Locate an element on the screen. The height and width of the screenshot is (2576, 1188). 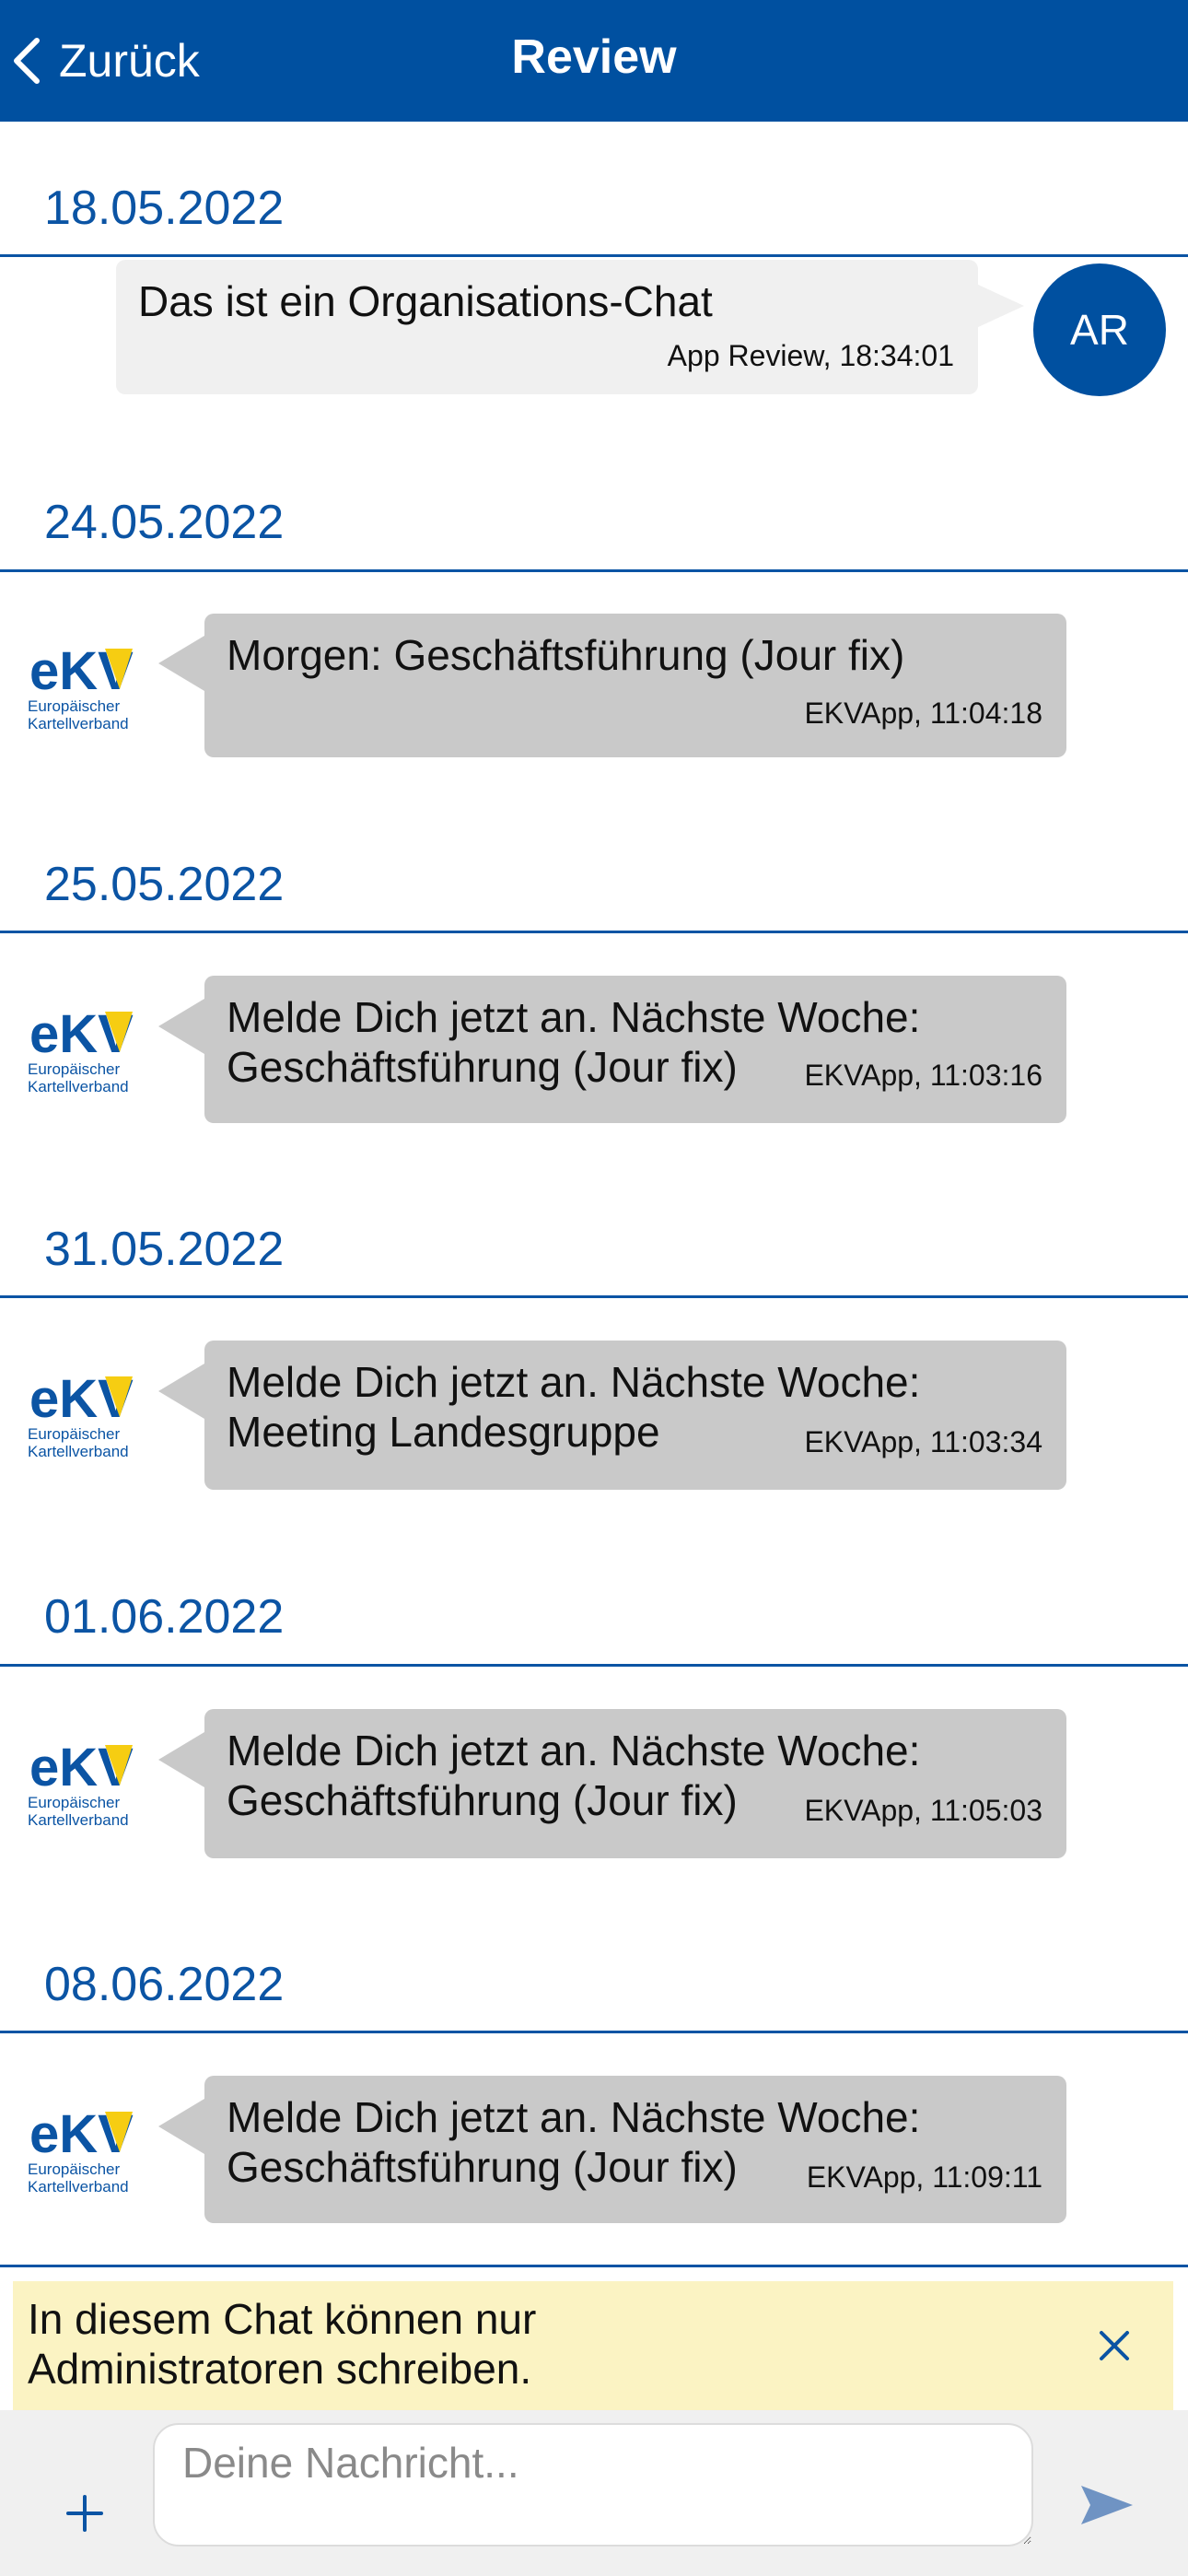
message-meta: EKVApp, 11:03:16 is located at coordinates (923, 1075).